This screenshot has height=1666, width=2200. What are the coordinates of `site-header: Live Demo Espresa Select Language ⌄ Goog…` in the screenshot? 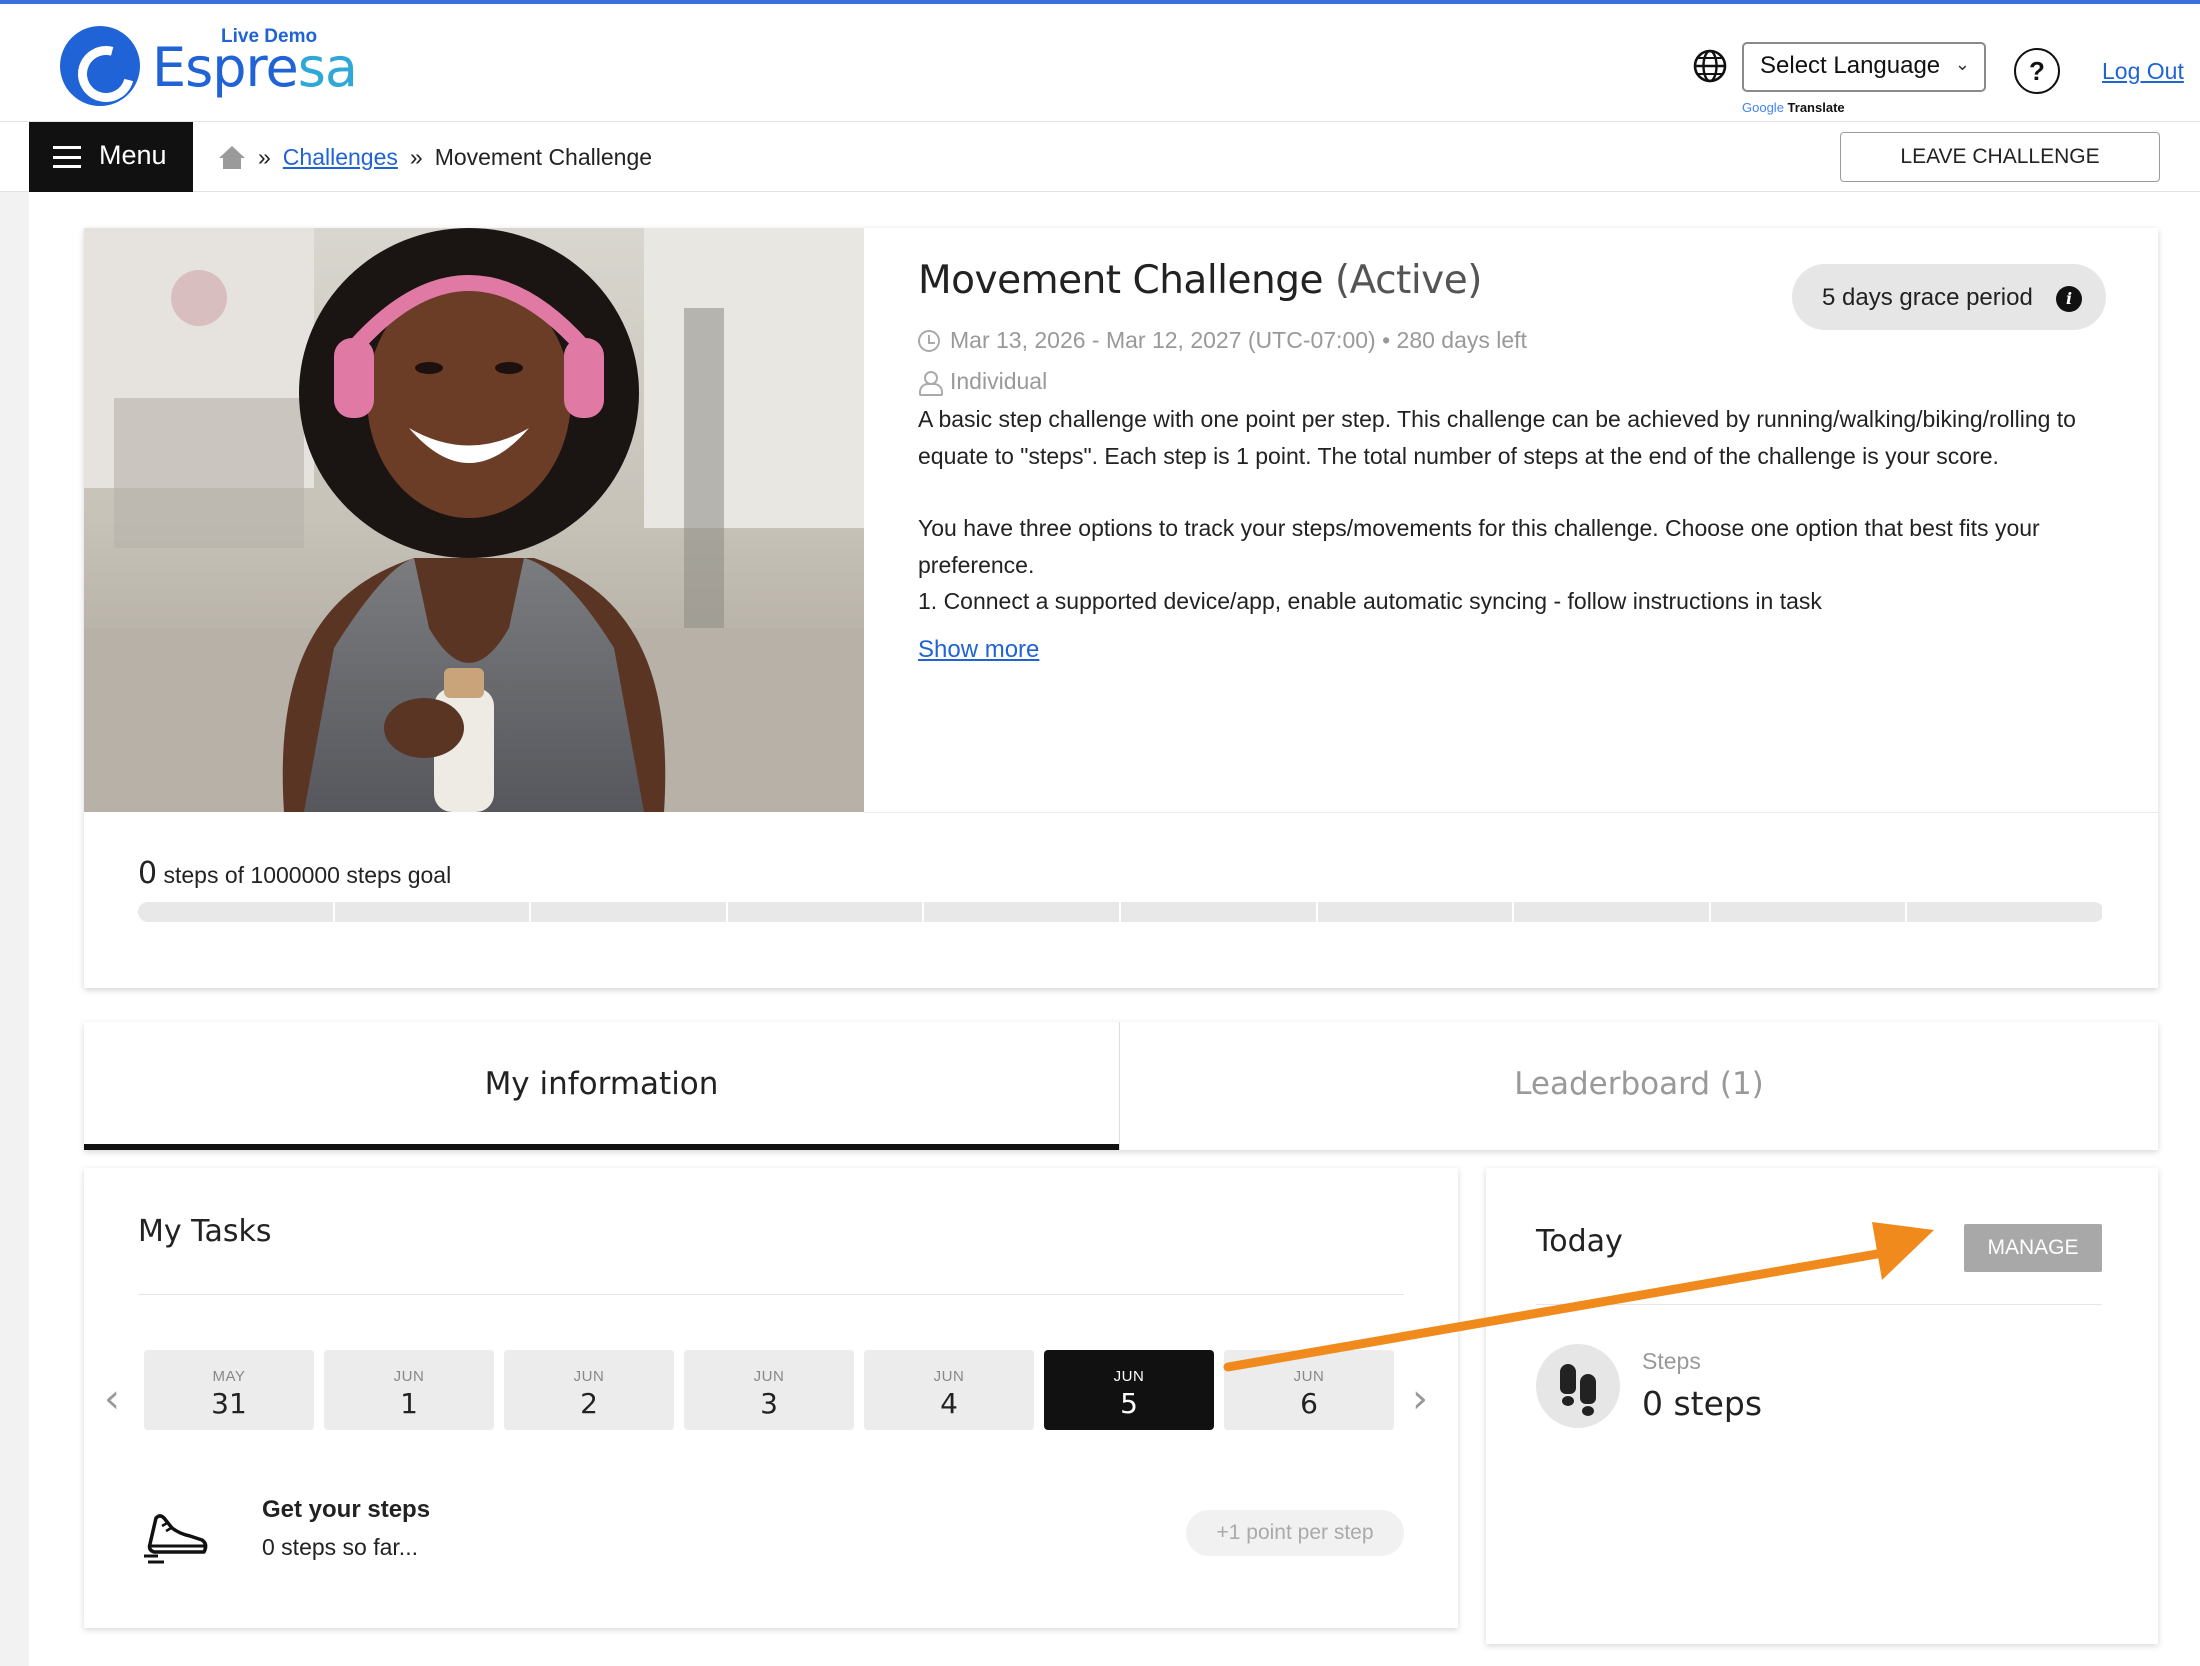 It's located at (1100, 63).